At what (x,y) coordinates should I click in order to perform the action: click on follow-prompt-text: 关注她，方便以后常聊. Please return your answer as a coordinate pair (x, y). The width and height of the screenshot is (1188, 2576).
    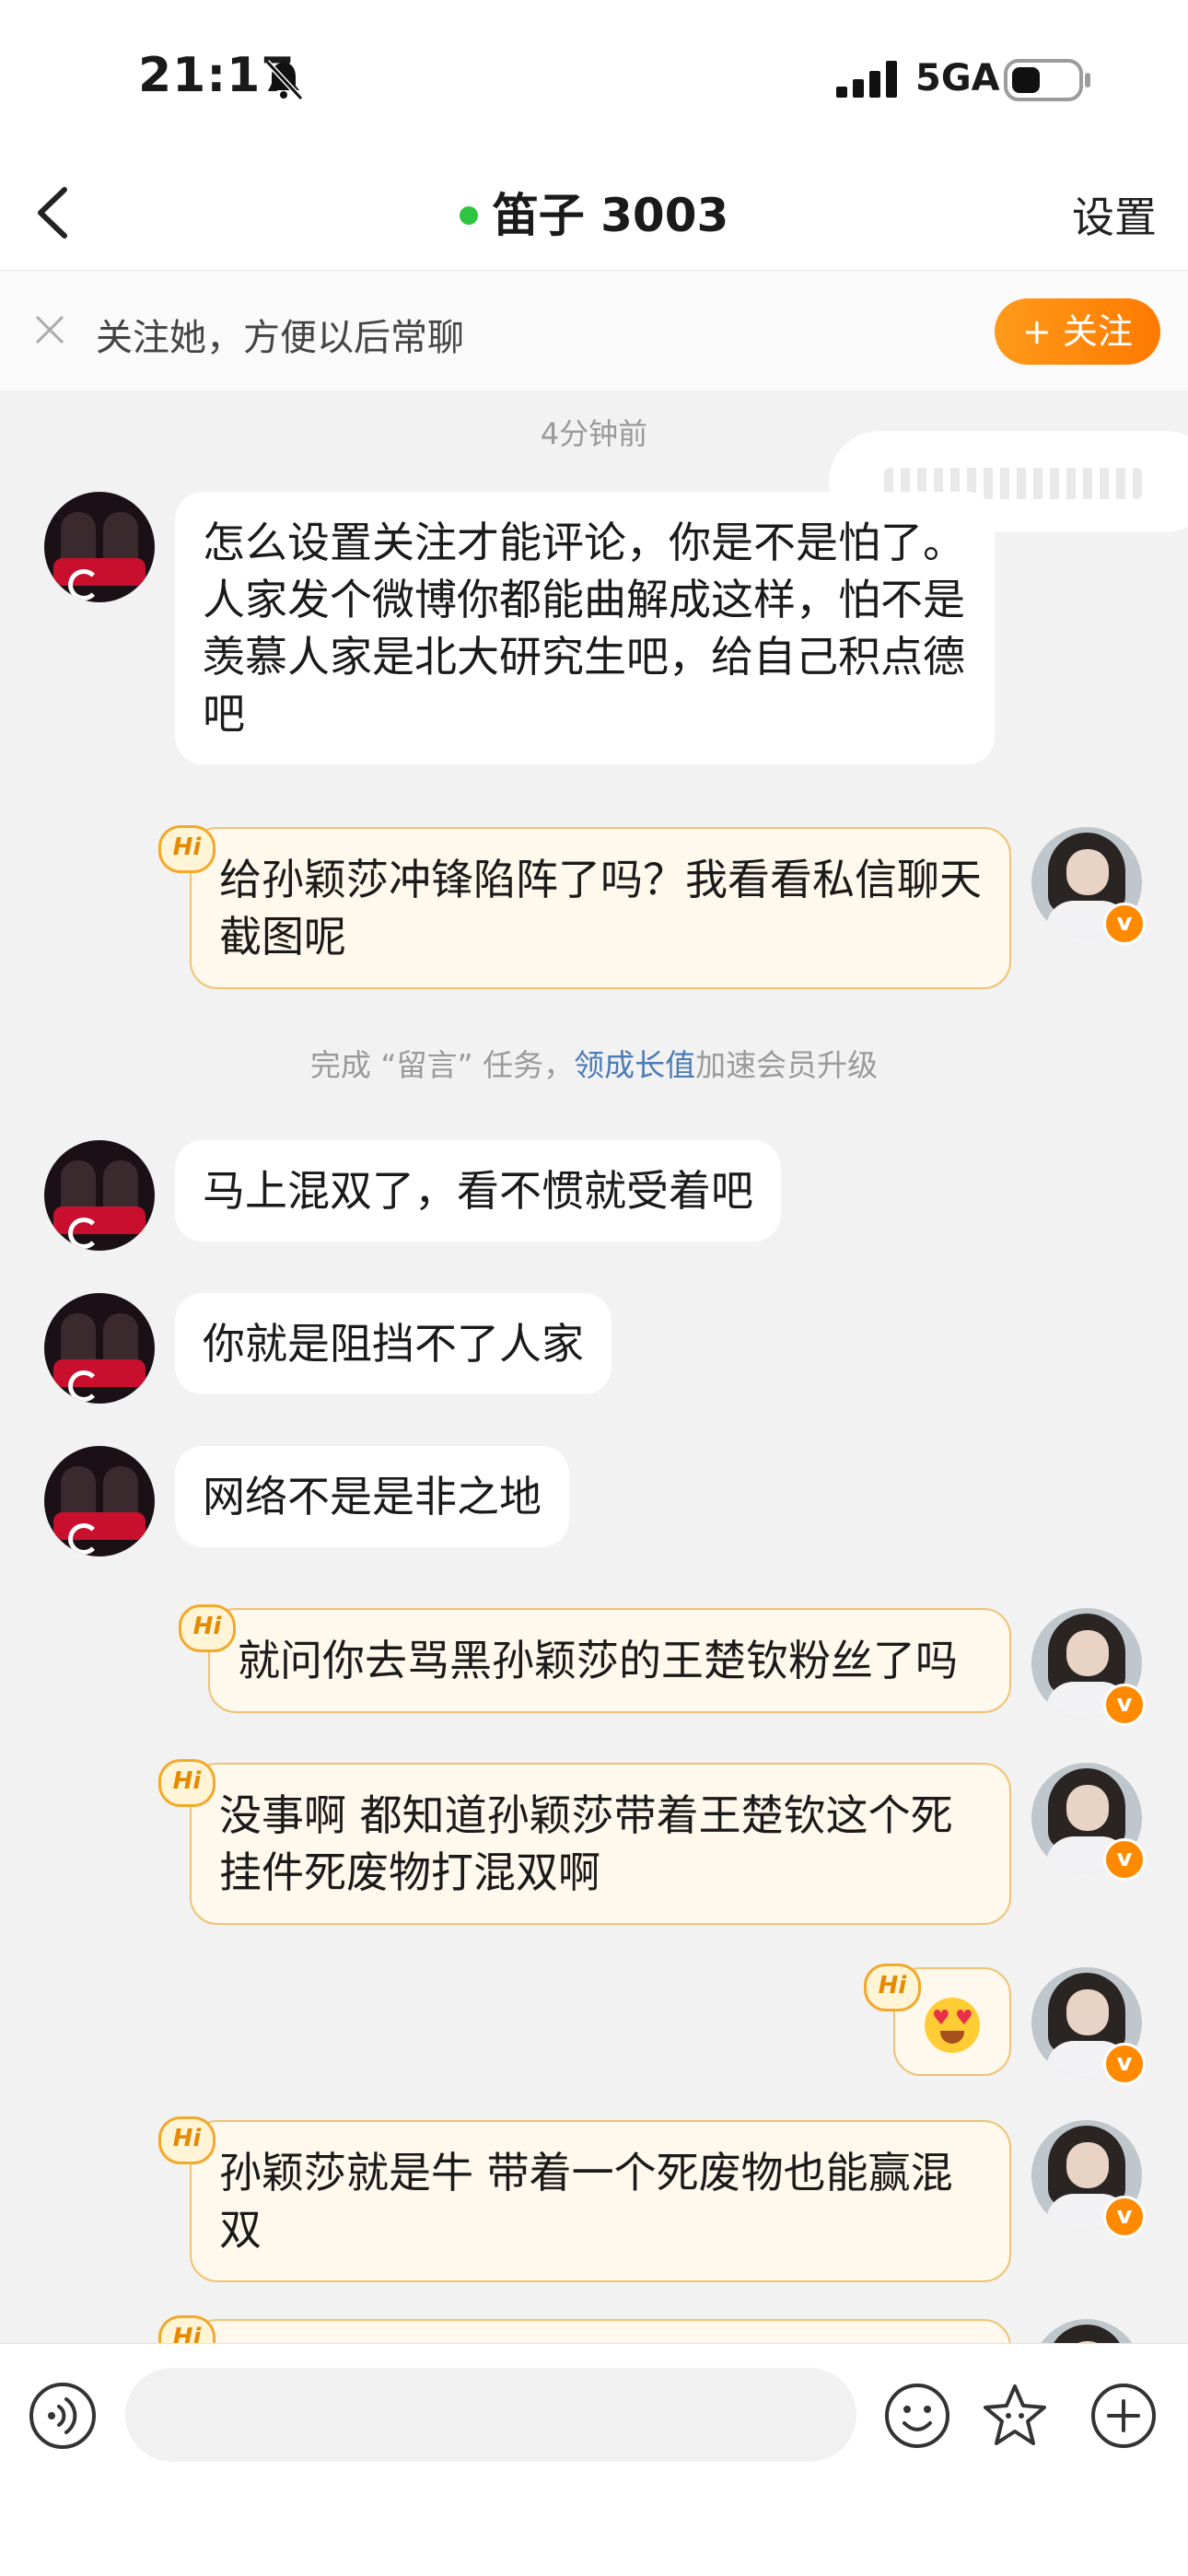
    Looking at the image, I should click on (280, 338).